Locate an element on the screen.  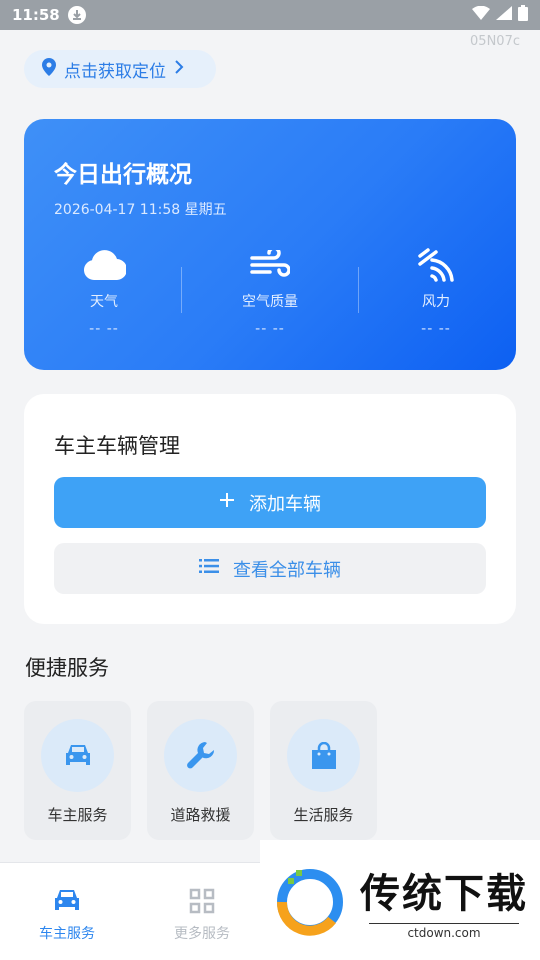
service-life: 生活服务 is located at coordinates (323, 770).